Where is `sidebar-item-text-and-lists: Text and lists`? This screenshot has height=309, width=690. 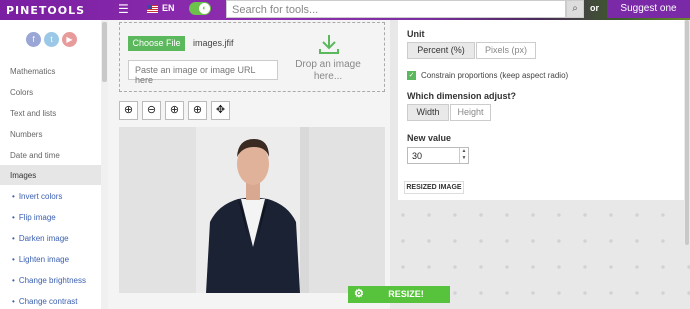 sidebar-item-text-and-lists: Text and lists is located at coordinates (33, 113).